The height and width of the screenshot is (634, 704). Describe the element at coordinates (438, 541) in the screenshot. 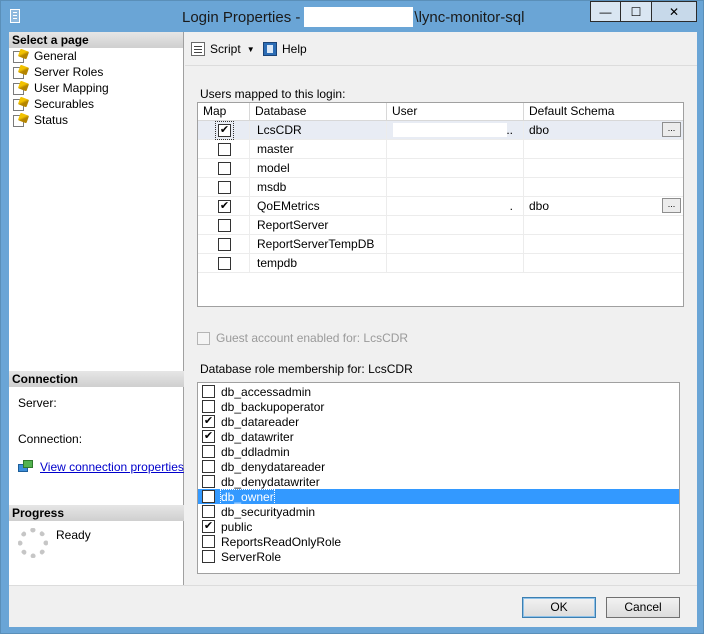

I see `list-item: ReportsReadOnlyRole` at that location.